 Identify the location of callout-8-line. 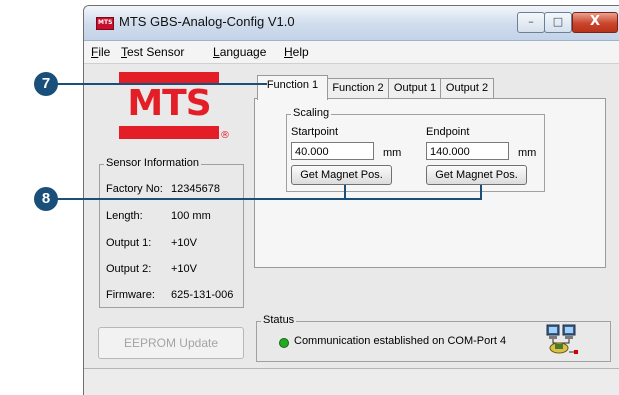
(269, 199).